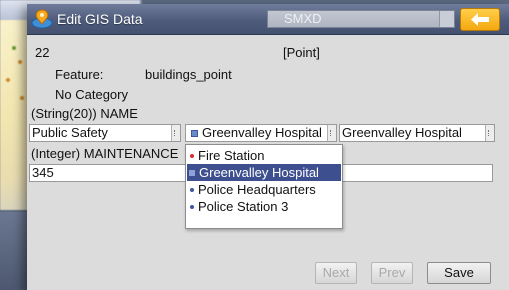  Describe the element at coordinates (361, 19) in the screenshot. I see `layer-select-dropdown: SMXD` at that location.